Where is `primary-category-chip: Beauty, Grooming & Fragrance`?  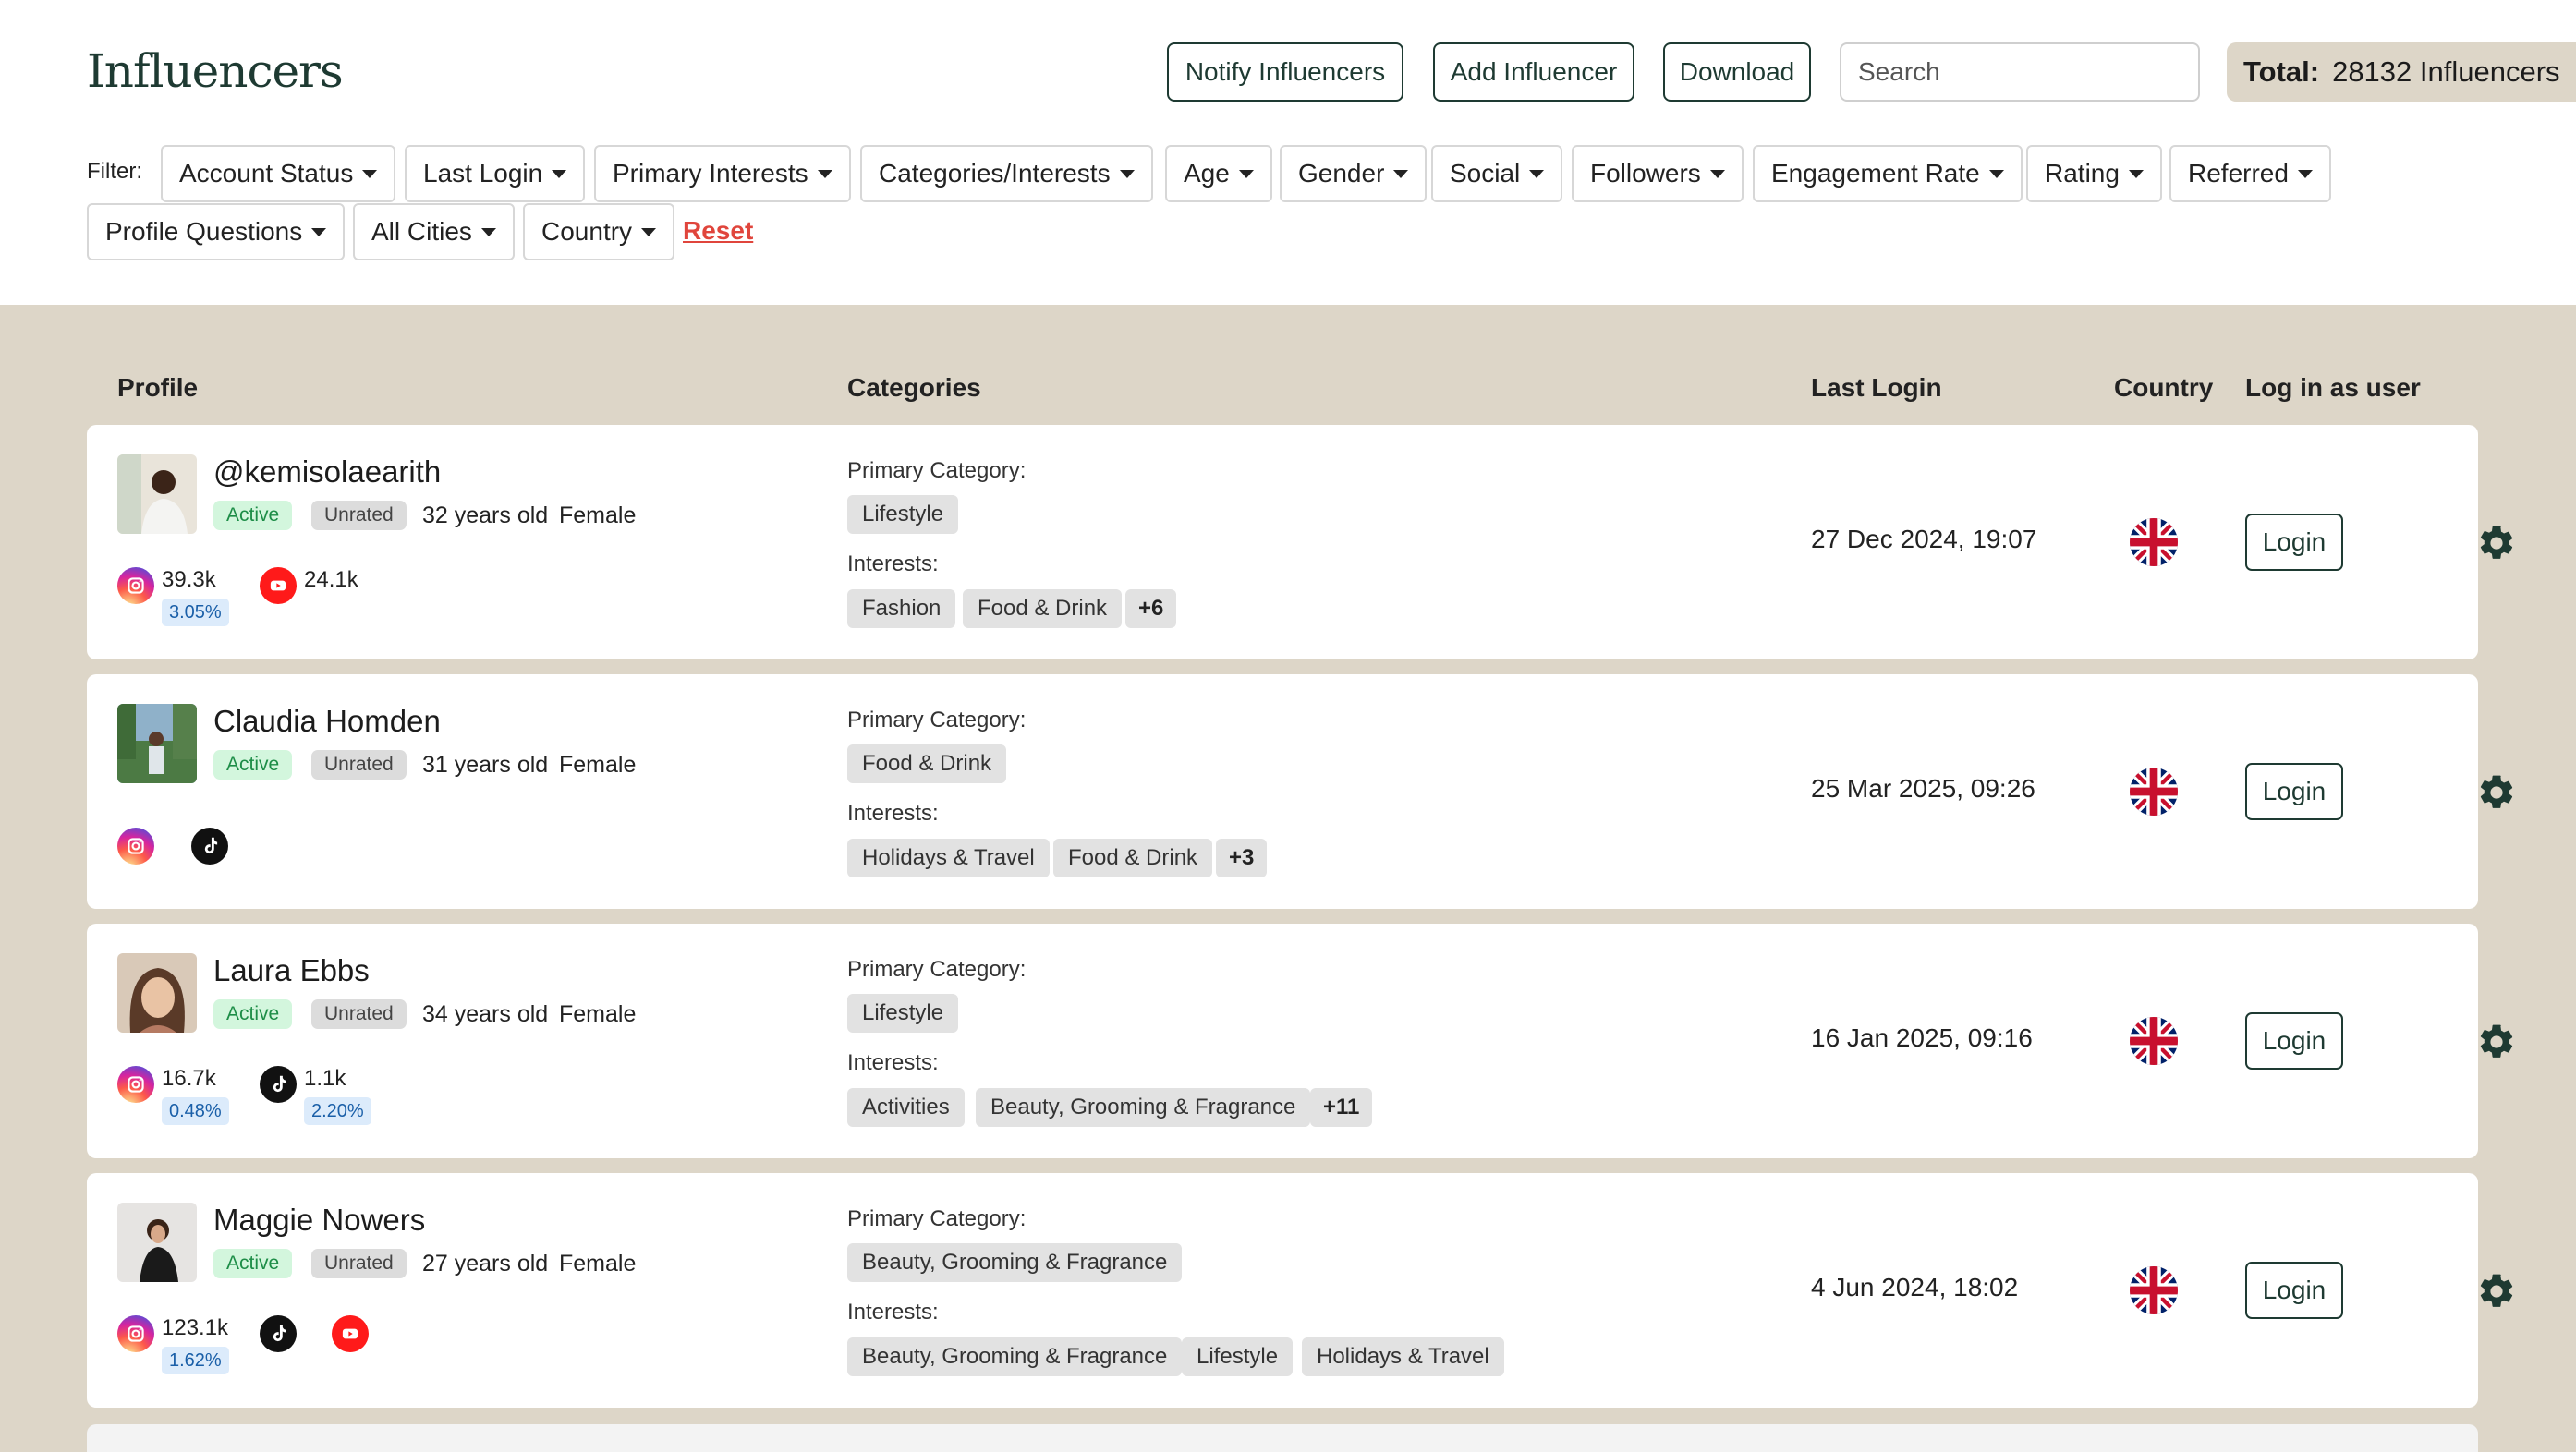
primary-category-chip: Beauty, Grooming & Fragrance is located at coordinates (1015, 1262).